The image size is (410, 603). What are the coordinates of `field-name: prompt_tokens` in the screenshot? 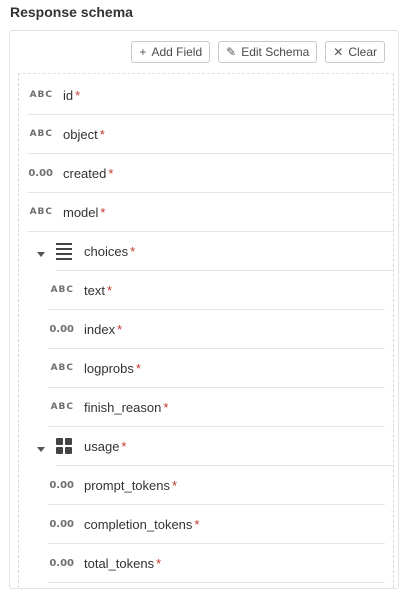 It's located at (127, 485).